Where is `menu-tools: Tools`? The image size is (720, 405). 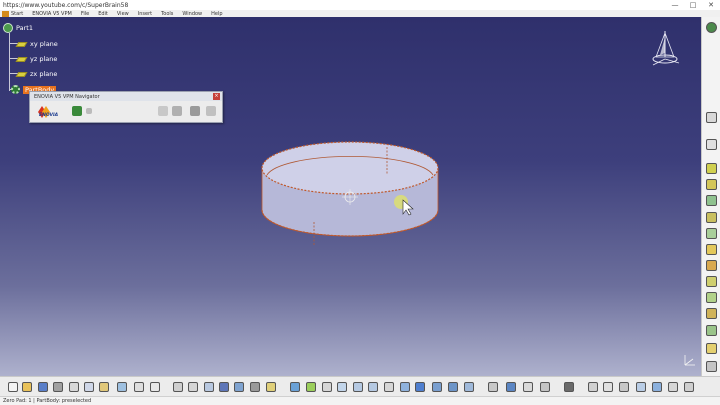 menu-tools: Tools is located at coordinates (167, 14).